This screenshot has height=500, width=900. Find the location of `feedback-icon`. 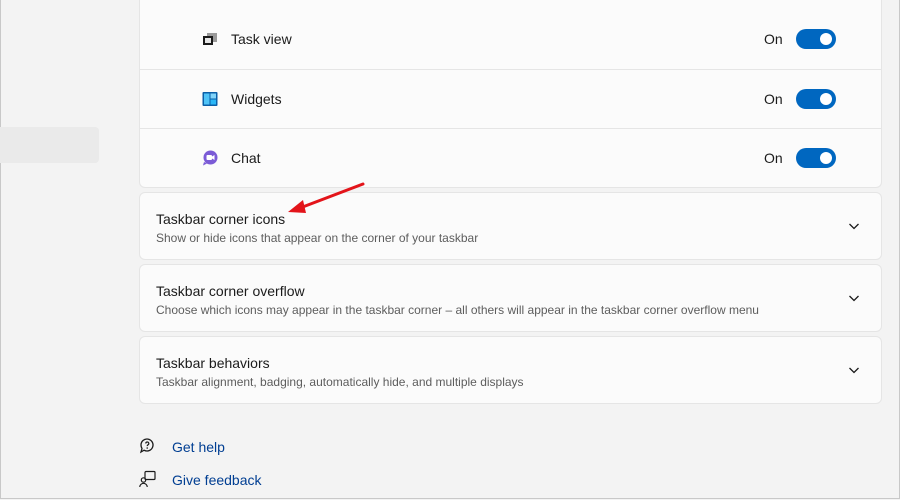

feedback-icon is located at coordinates (147, 479).